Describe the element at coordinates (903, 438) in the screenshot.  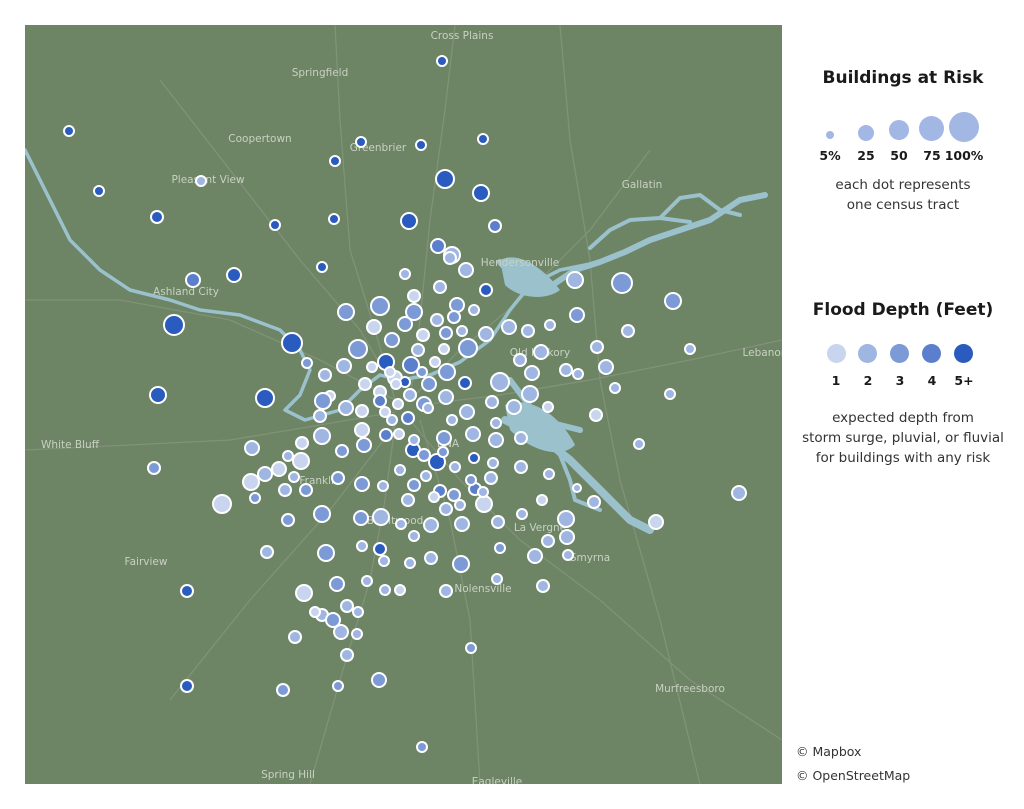
I see `depth-note-line: storm surge, pluvial, or fluvial` at that location.